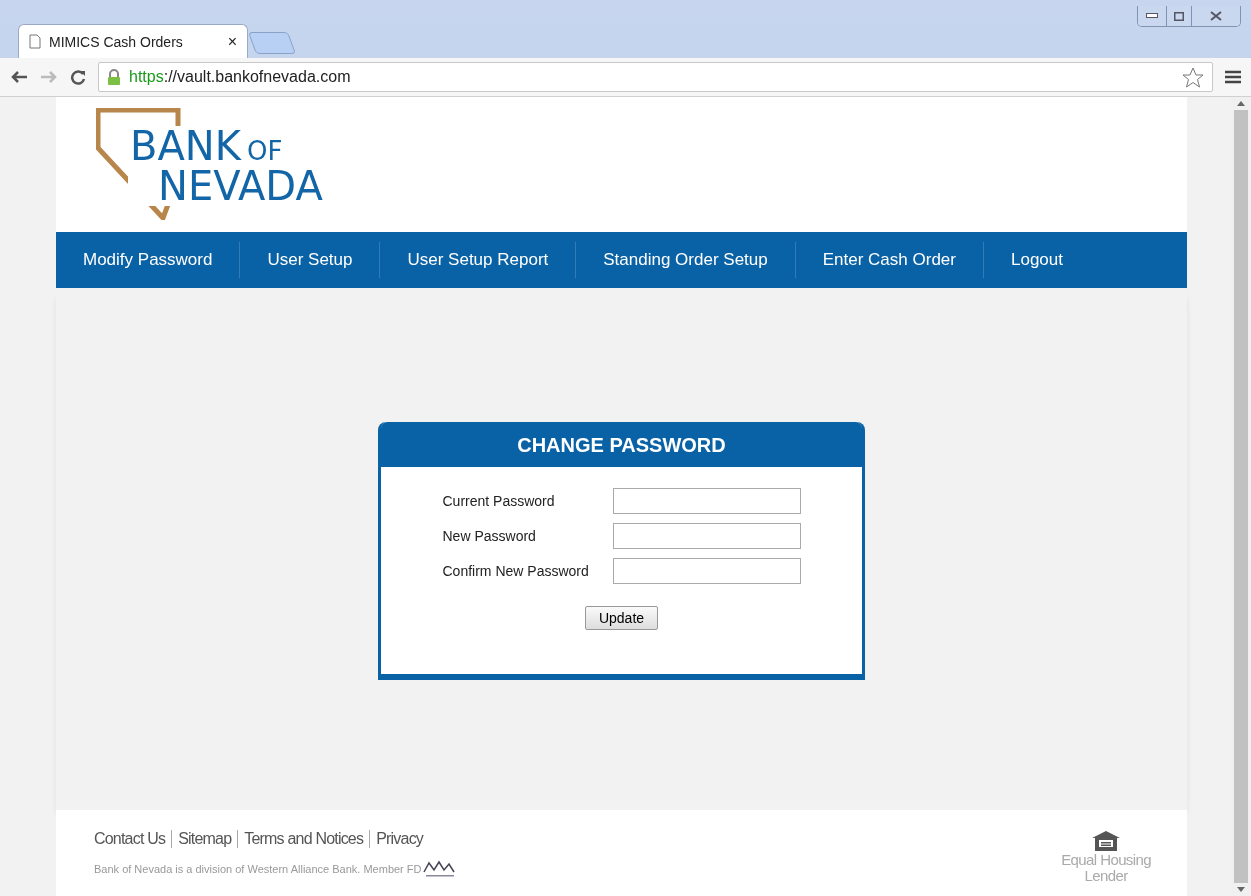 The image size is (1251, 896). I want to click on minimize-icon, so click(1152, 16).